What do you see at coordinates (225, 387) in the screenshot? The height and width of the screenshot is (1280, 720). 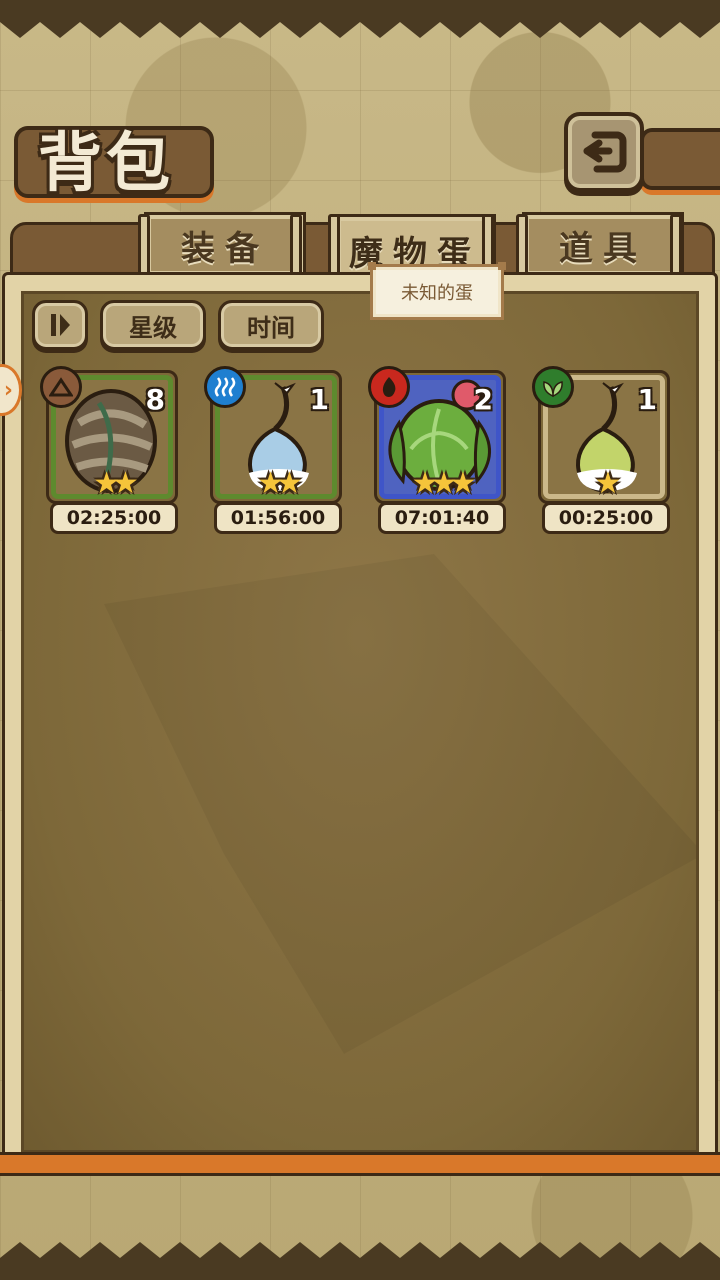 I see `water-element-icon` at bounding box center [225, 387].